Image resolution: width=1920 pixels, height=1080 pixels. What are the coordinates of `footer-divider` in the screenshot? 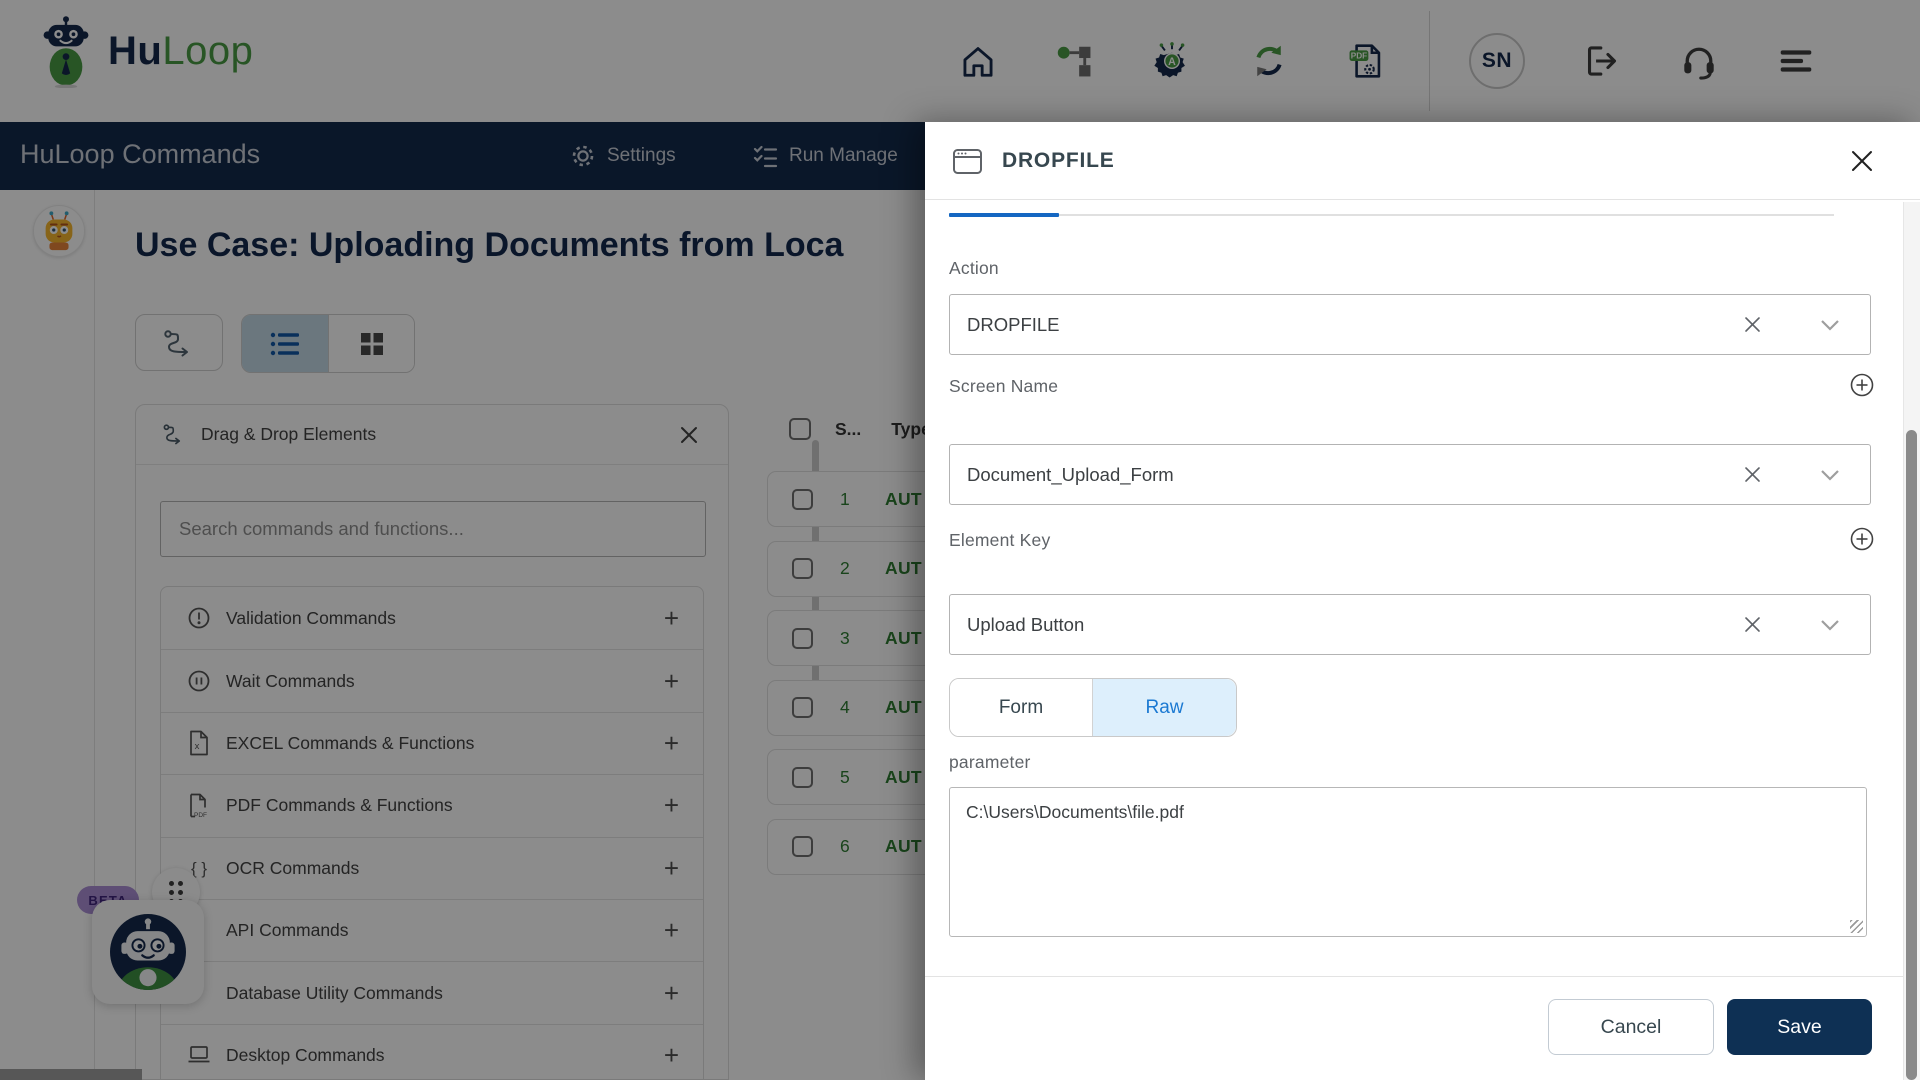 It's located at (1422, 976).